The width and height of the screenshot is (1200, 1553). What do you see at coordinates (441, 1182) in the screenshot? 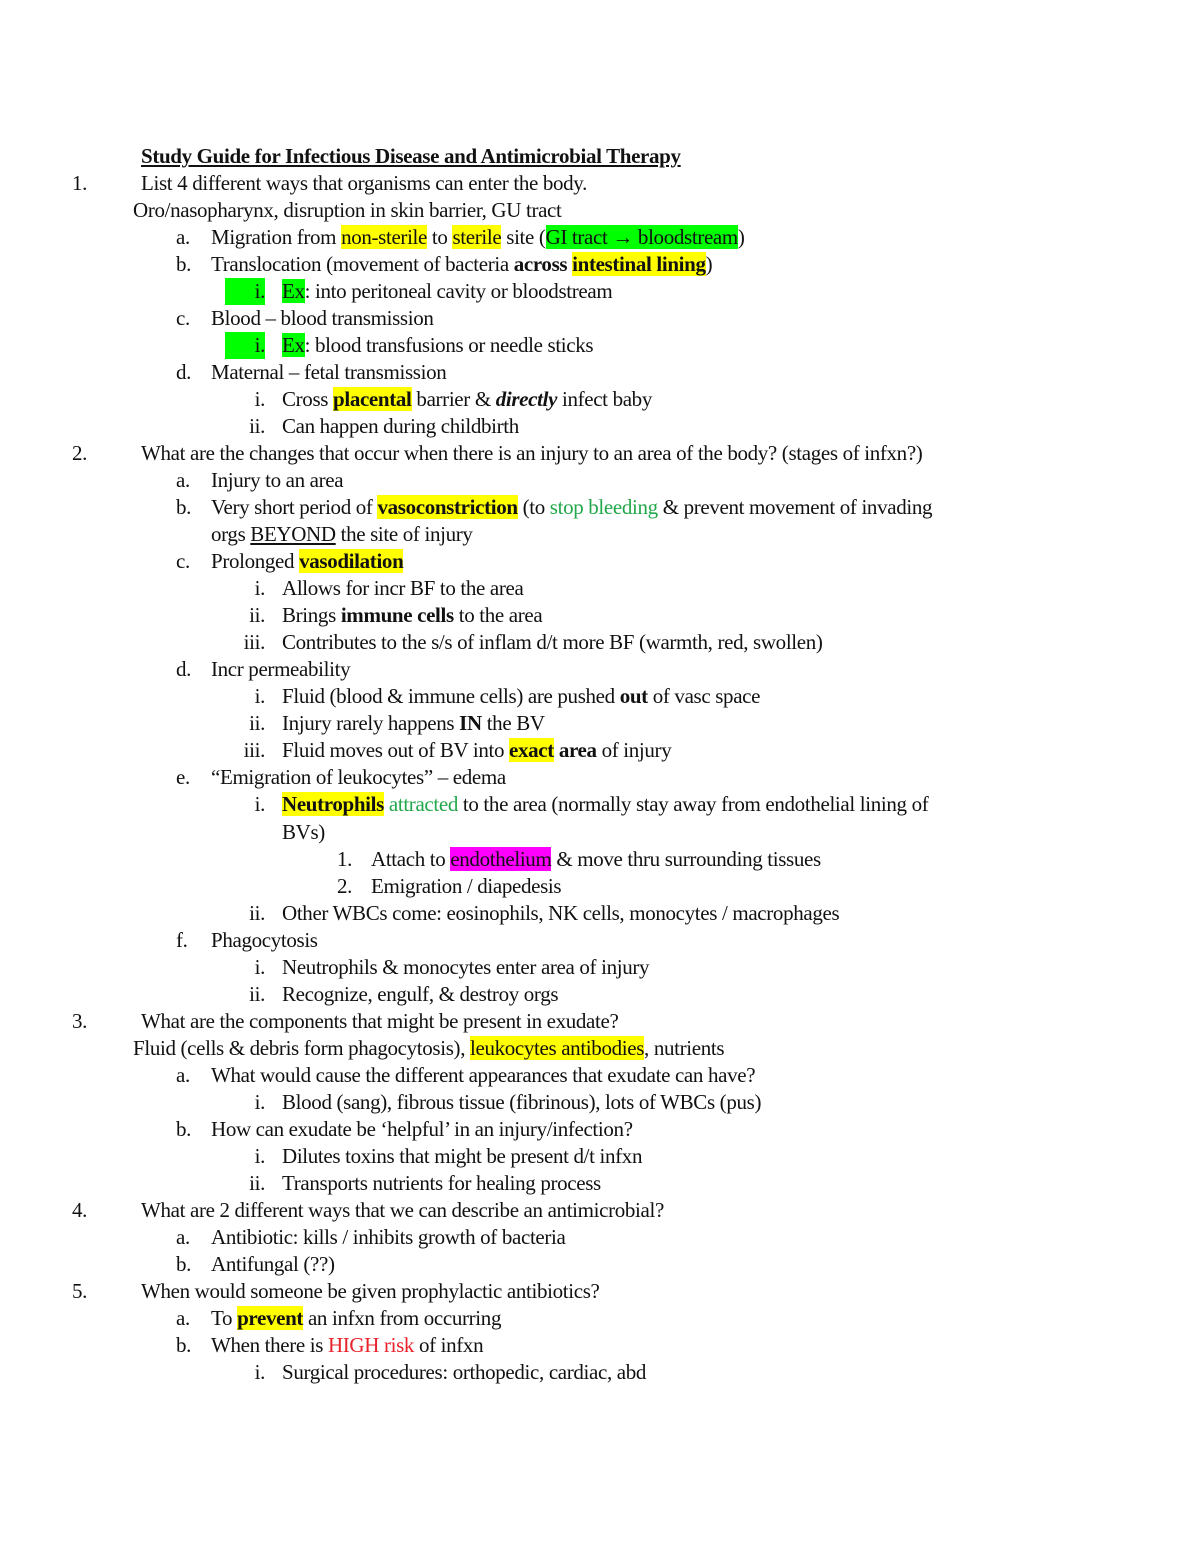
I see `text-run: Transports nutrients for healing process` at bounding box center [441, 1182].